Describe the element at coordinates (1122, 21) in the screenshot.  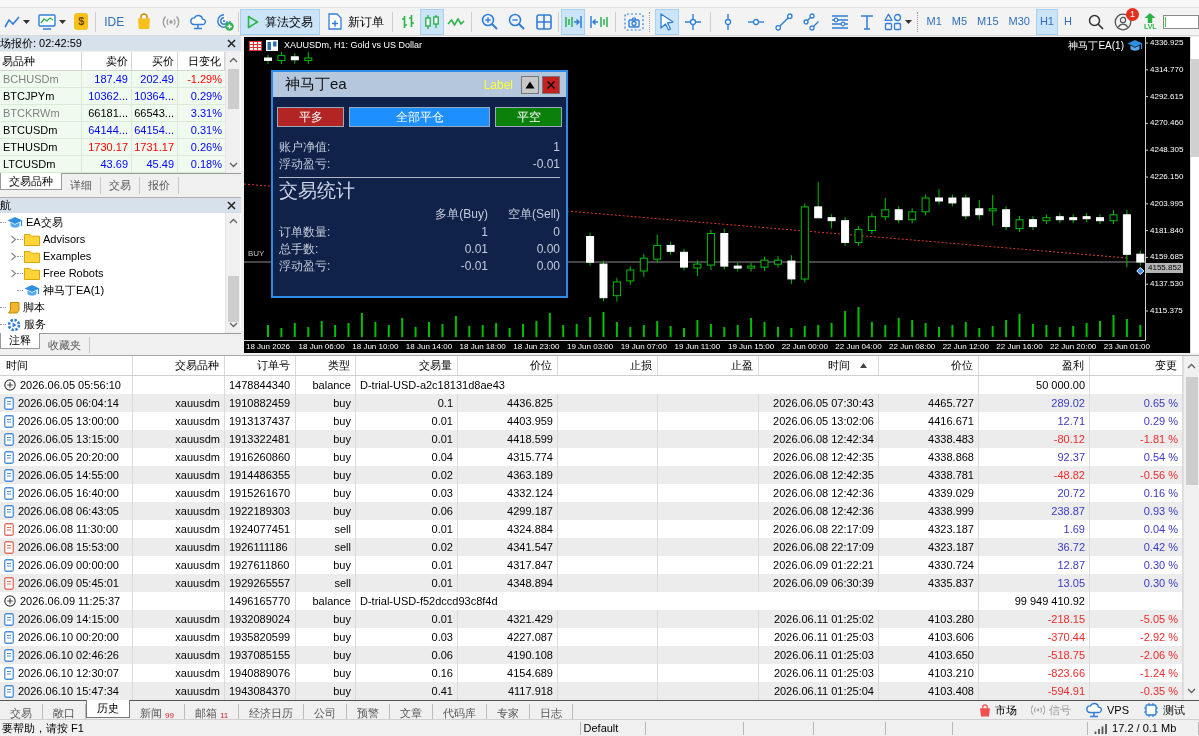
I see `user-icon` at that location.